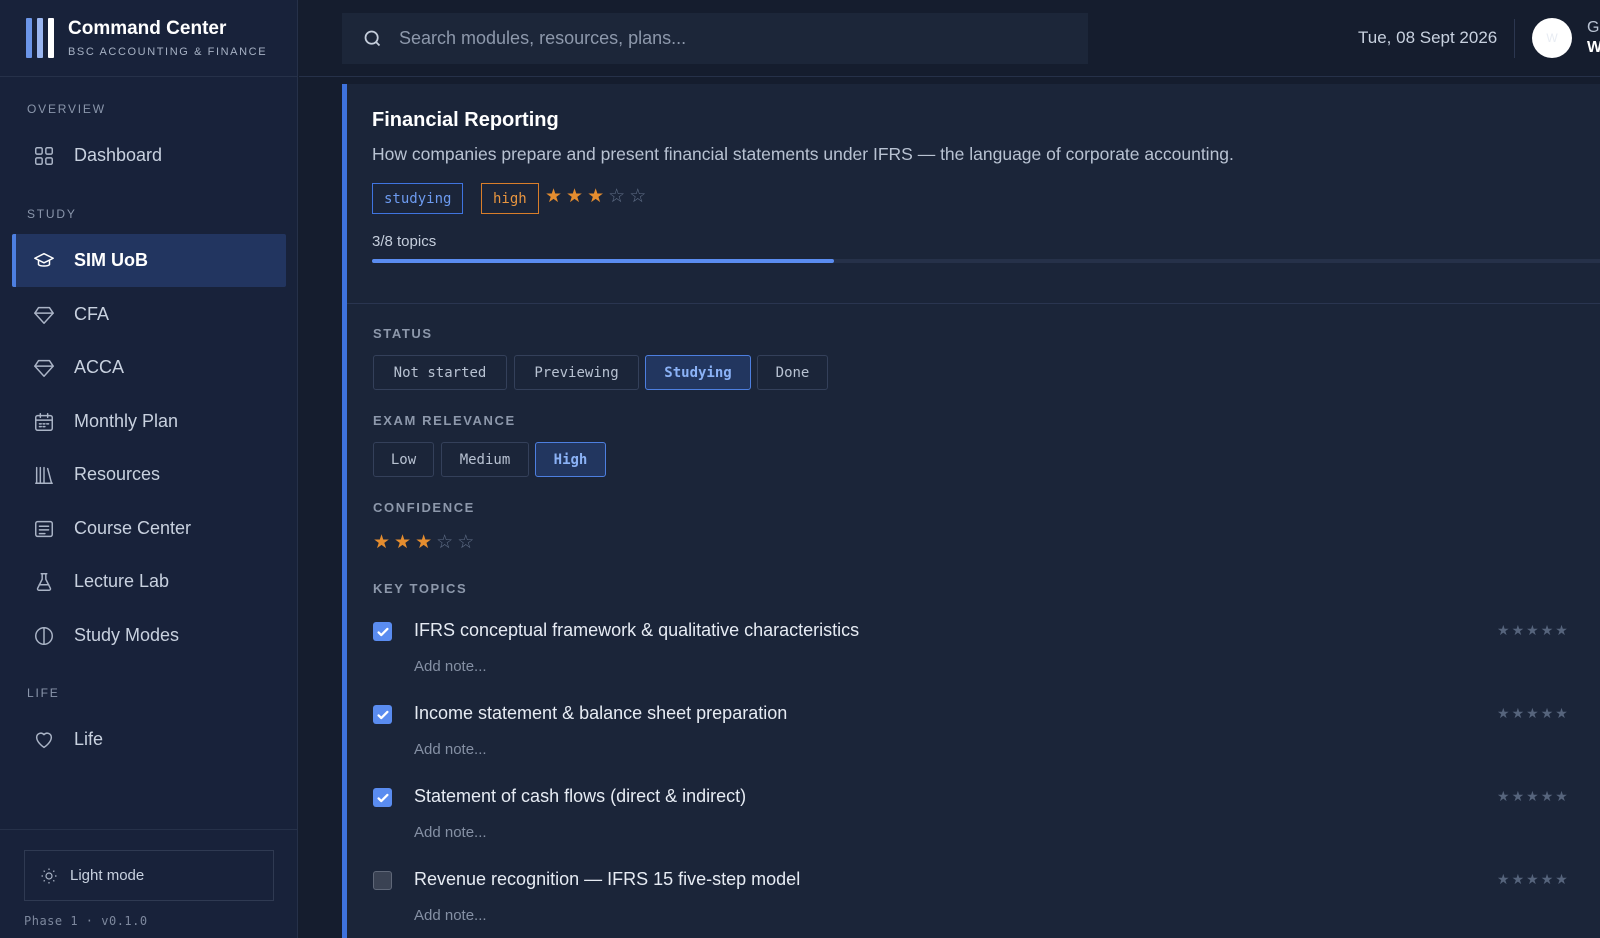  What do you see at coordinates (698, 372) in the screenshot?
I see `status-option-studying: Studying` at bounding box center [698, 372].